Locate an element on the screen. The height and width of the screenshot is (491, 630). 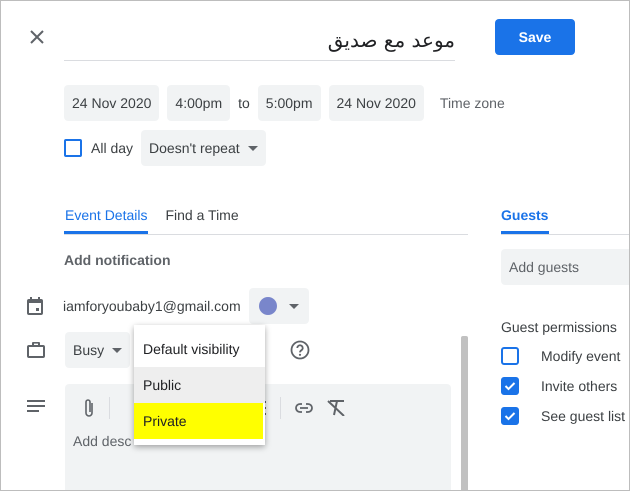
start-time-field: 4:00pm is located at coordinates (198, 103).